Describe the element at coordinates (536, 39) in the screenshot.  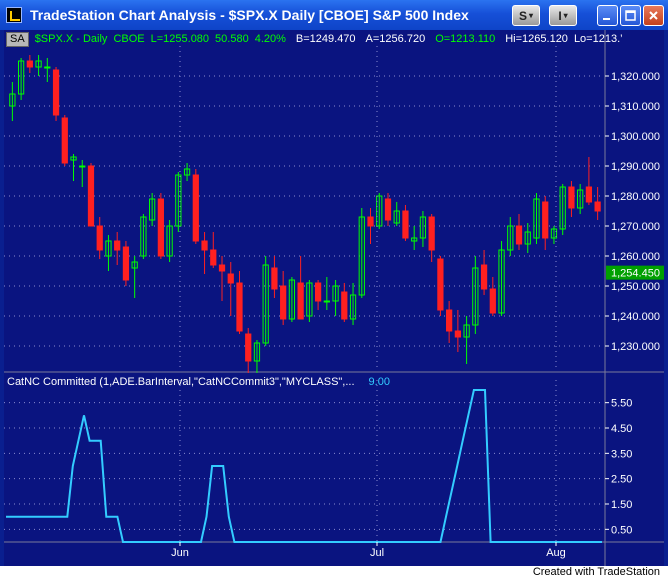
I see `high-price: Hi=1265.120` at that location.